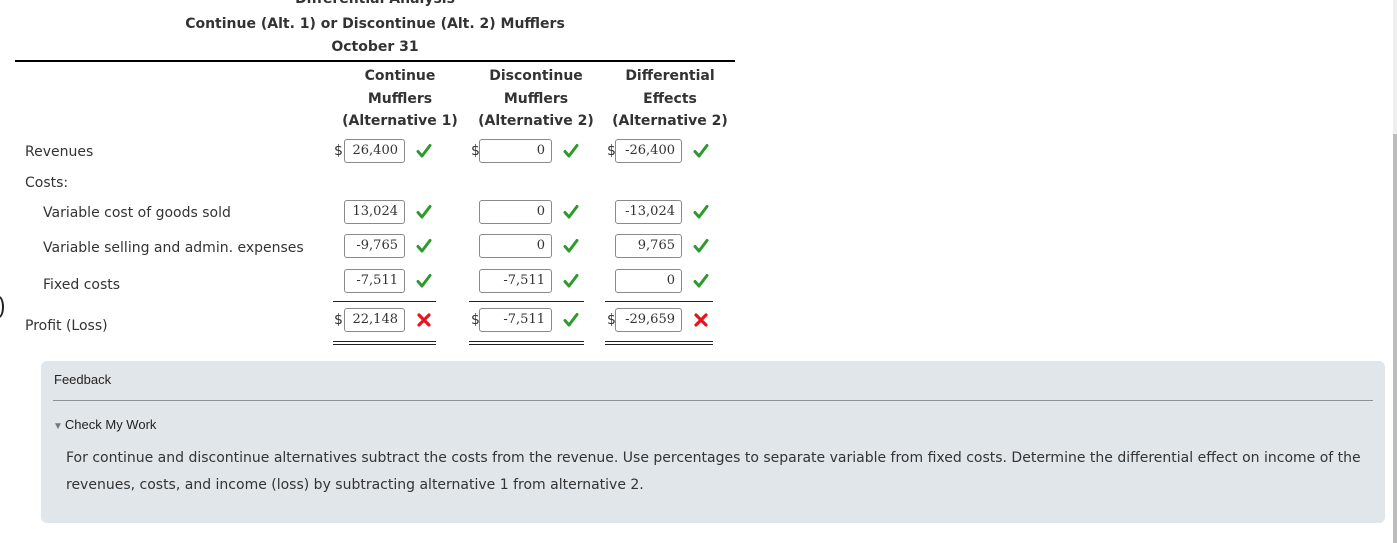 The width and height of the screenshot is (1397, 543). Describe the element at coordinates (515, 212) in the screenshot. I see `variable-cogs-alt2-input: 0` at that location.